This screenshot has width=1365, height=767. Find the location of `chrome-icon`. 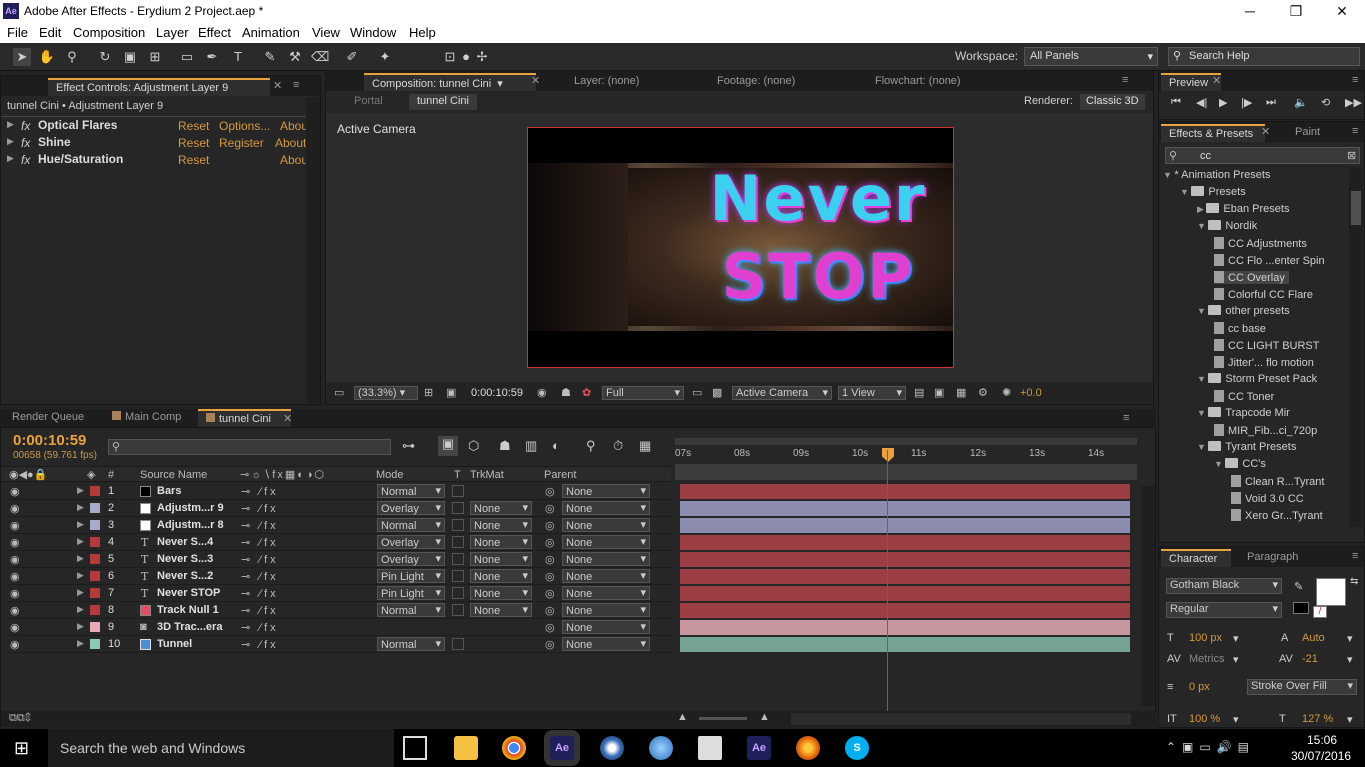

chrome-icon is located at coordinates (514, 748).